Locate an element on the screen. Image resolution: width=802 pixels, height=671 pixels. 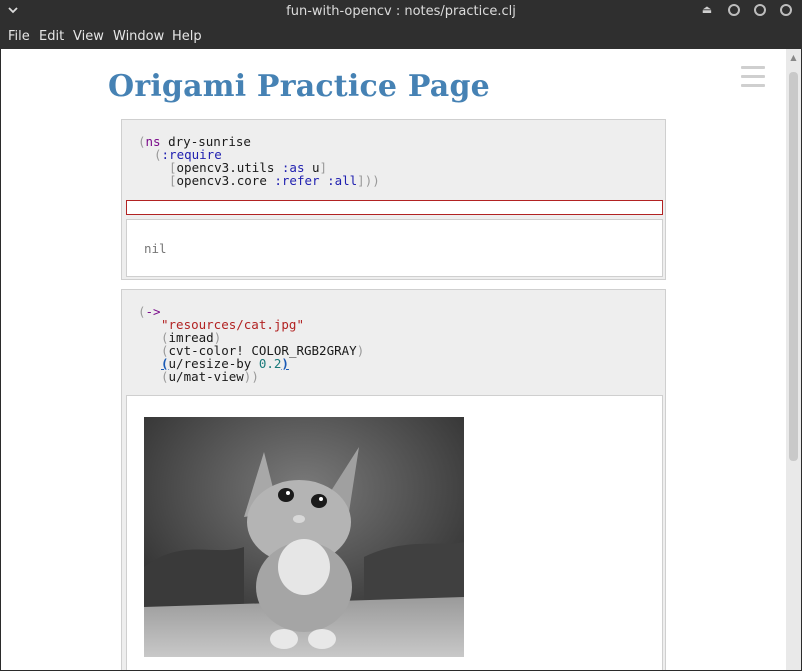
page-title: Origami Practice Page is located at coordinates (299, 86).